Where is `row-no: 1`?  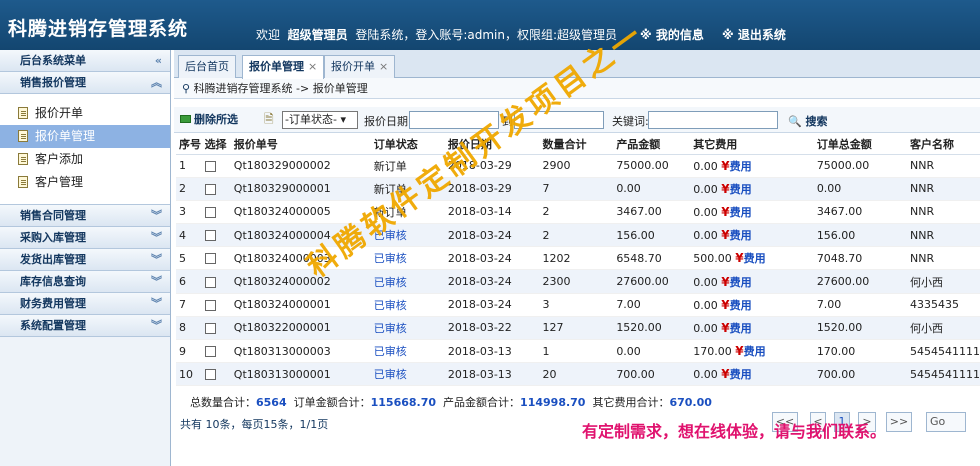
row-no: 1 is located at coordinates (189, 166).